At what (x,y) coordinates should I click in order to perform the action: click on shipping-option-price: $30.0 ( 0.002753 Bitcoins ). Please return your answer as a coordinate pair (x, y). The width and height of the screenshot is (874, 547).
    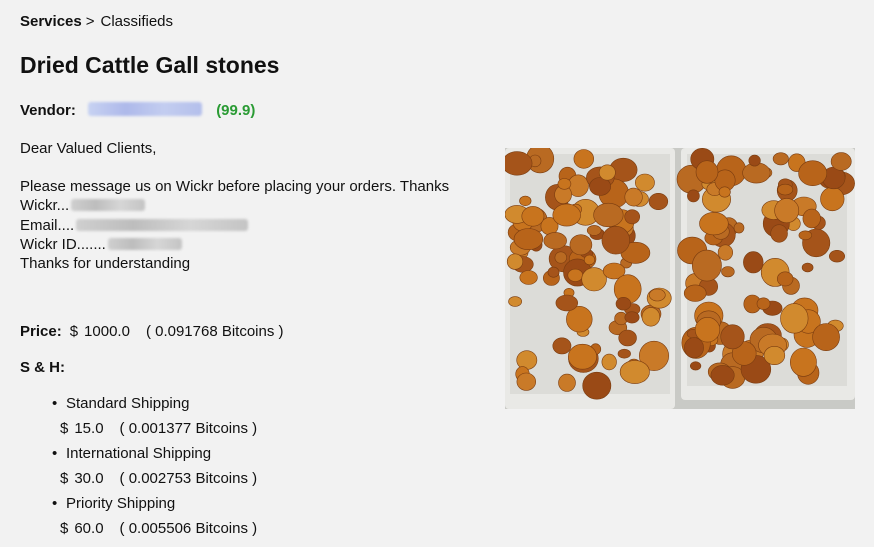
    Looking at the image, I should click on (154, 481).